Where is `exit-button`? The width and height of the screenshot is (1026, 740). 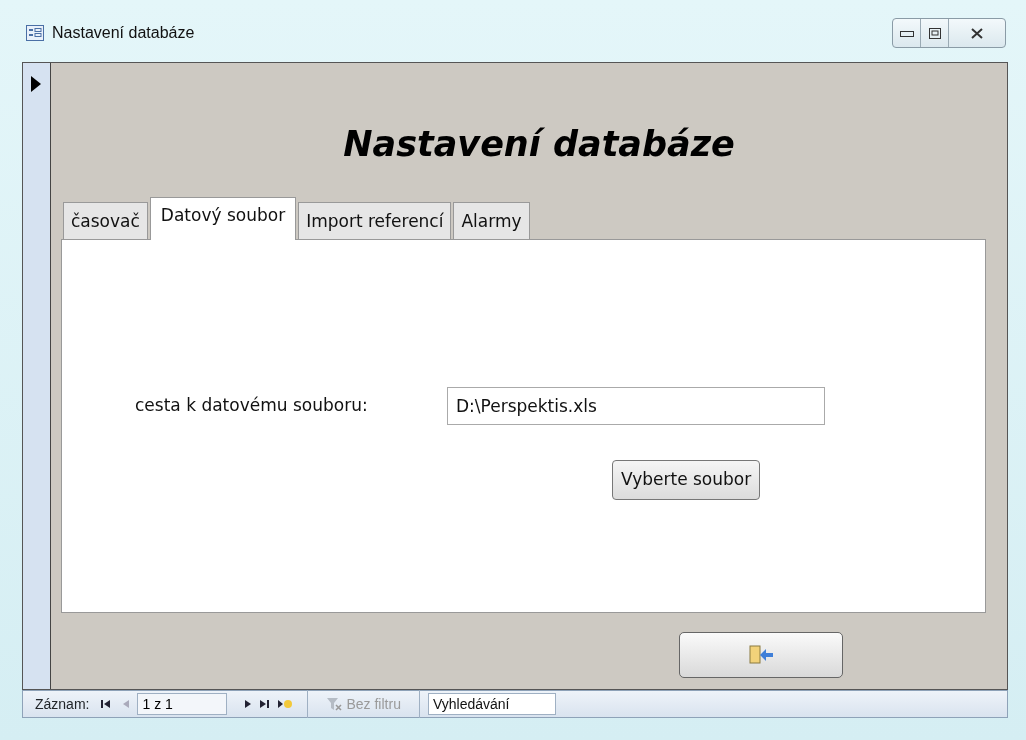
exit-button is located at coordinates (761, 655).